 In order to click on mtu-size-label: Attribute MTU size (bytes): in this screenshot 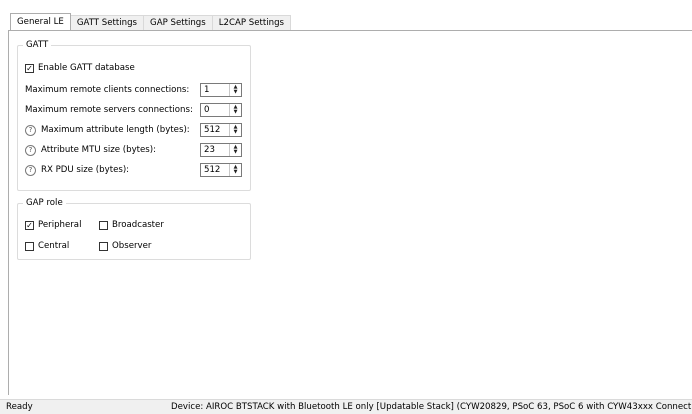, I will do `click(99, 150)`.